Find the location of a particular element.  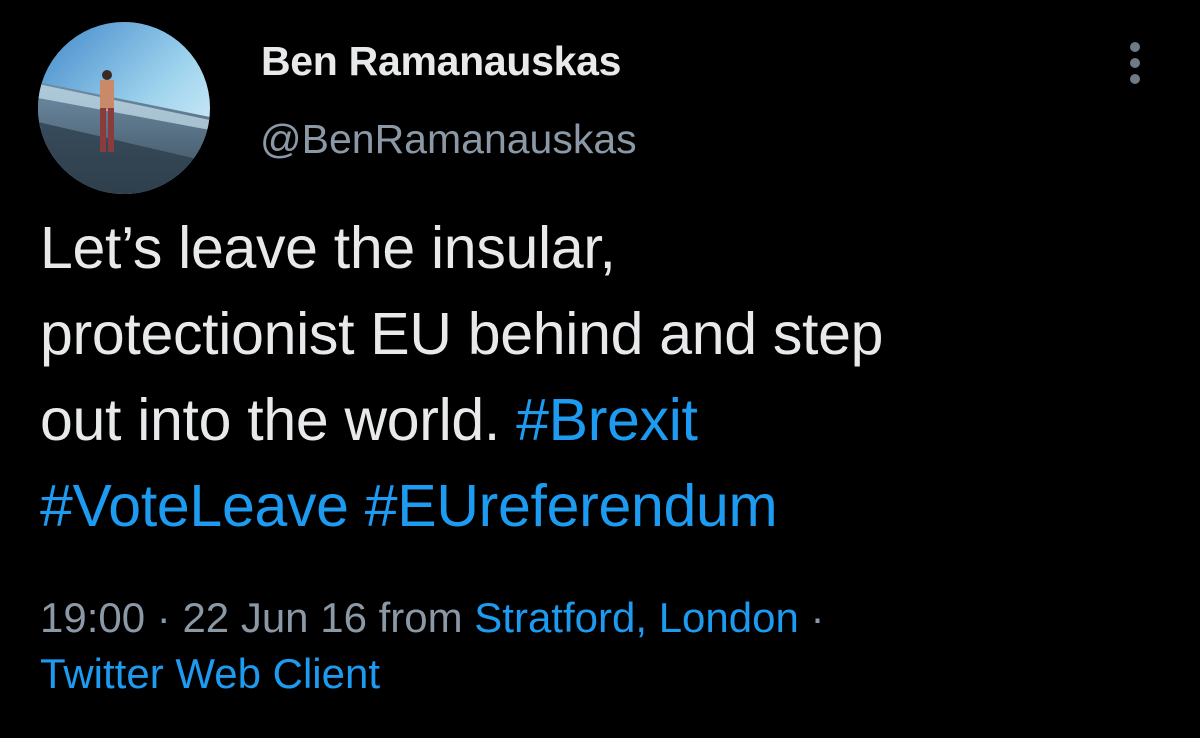

hashtag-eureferendum: #EUreferendum is located at coordinates (571, 506).